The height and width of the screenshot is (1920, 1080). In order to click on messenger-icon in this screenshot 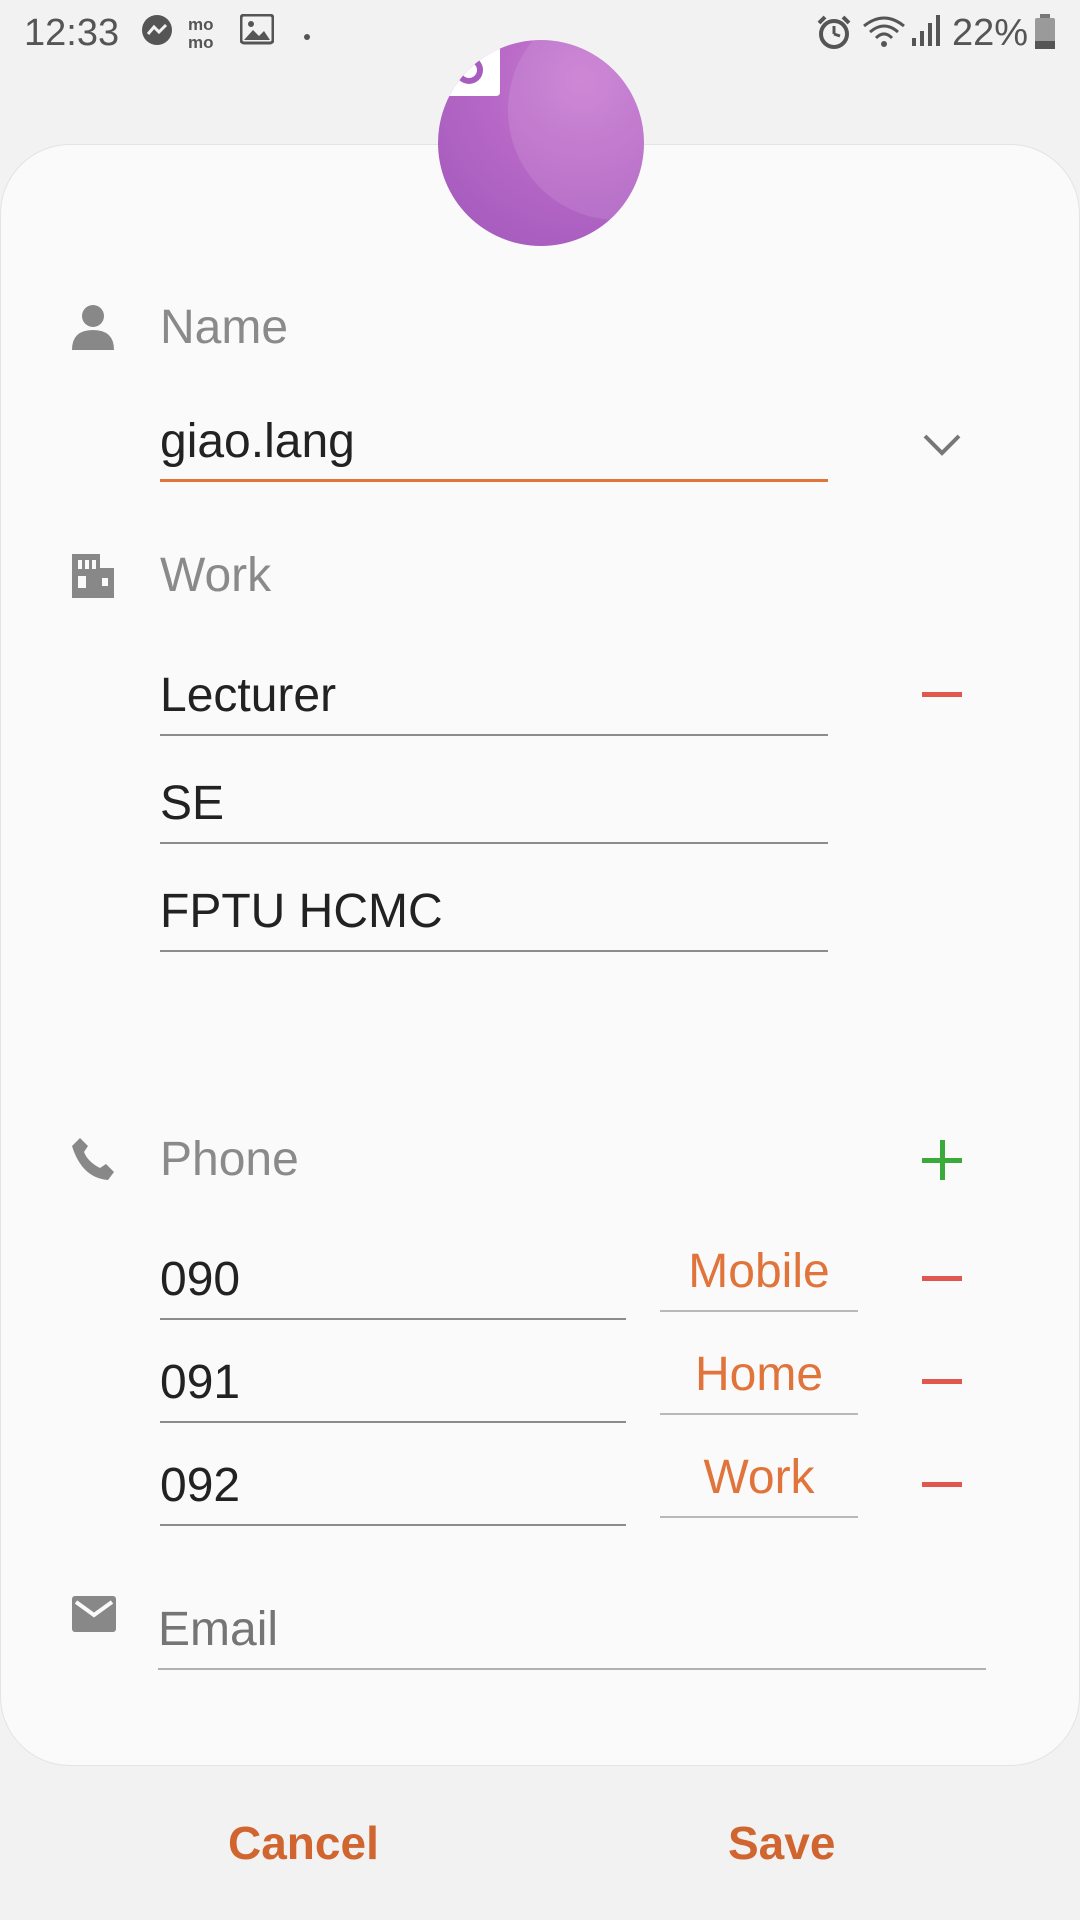, I will do `click(157, 33)`.